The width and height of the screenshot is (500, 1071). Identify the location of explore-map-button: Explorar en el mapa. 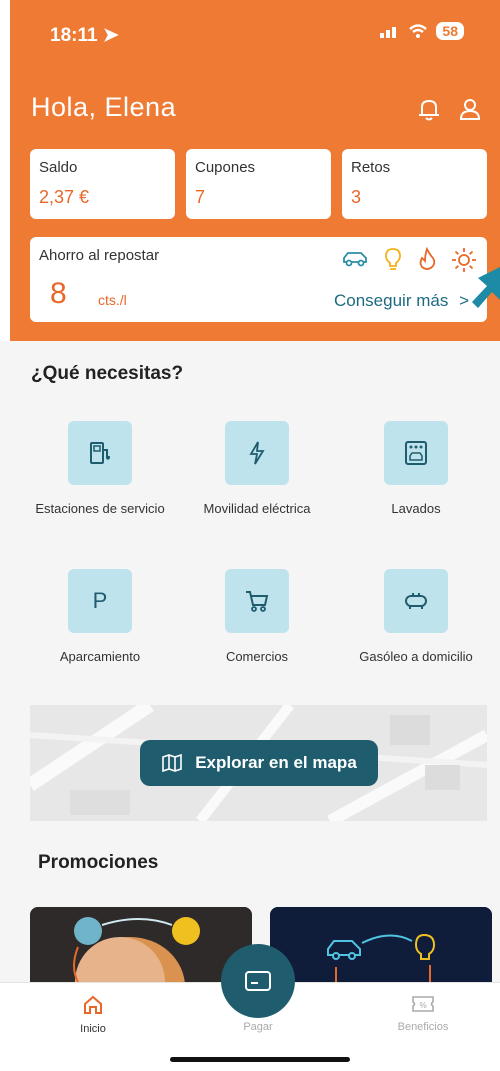
(259, 763).